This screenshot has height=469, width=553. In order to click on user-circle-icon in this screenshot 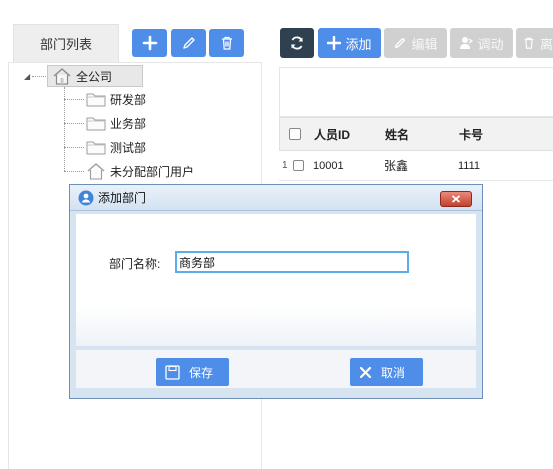, I will do `click(86, 197)`.